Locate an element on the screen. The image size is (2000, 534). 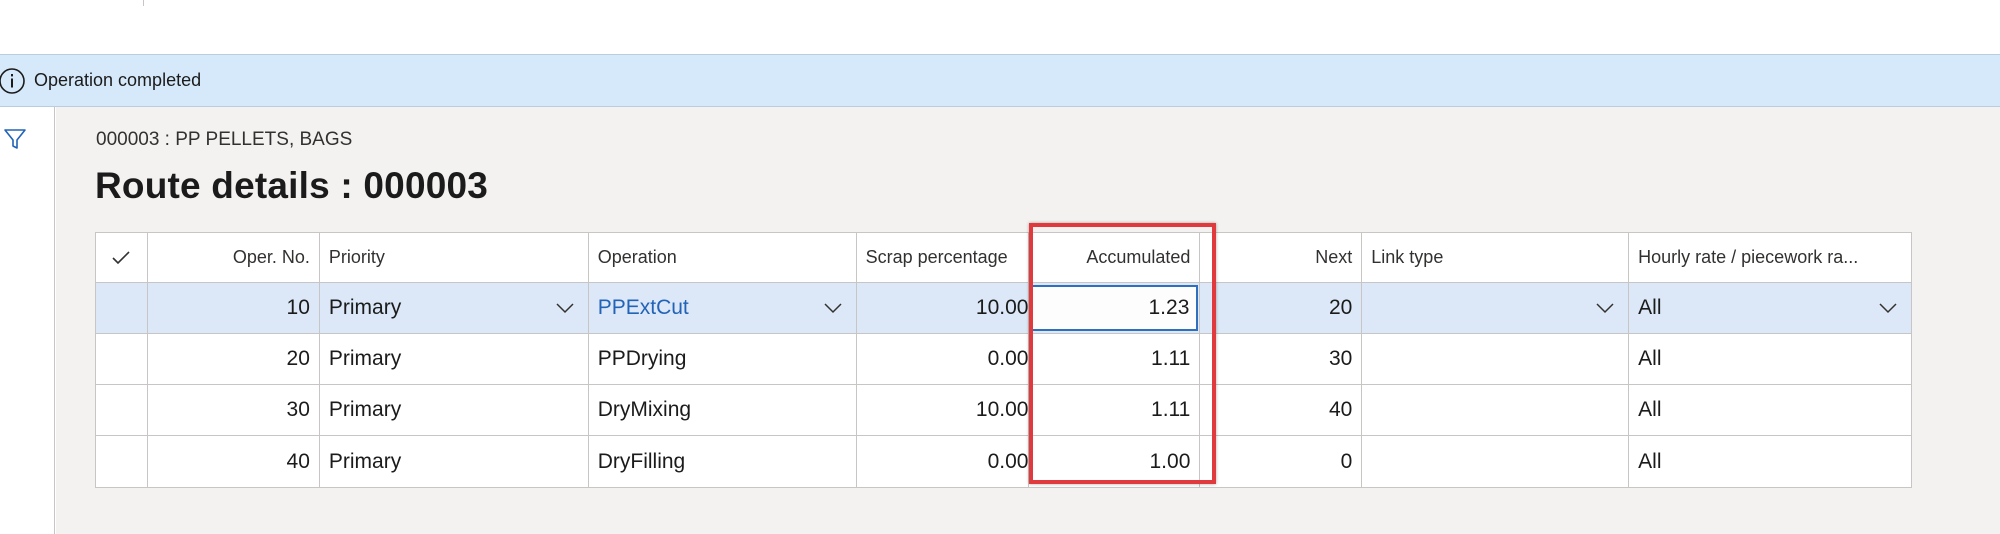
left-rail is located at coordinates (27, 320).